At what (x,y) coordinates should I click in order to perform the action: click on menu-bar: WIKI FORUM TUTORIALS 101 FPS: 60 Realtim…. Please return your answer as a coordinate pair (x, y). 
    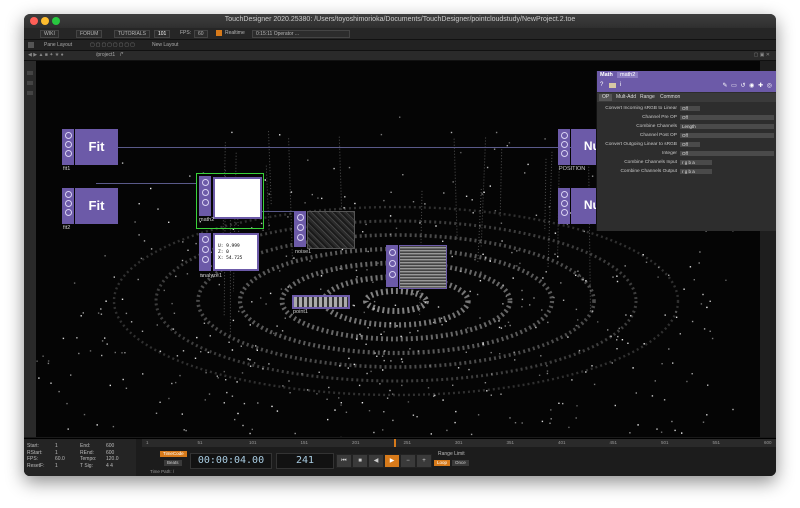
    Looking at the image, I should click on (400, 34).